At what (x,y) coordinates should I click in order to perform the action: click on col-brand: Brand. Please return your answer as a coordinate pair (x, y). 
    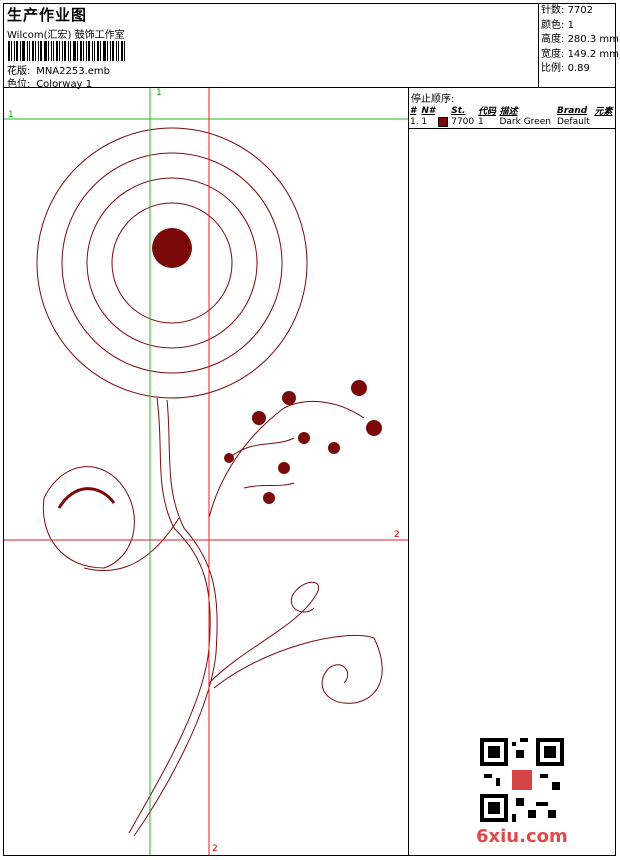
    Looking at the image, I should click on (572, 110).